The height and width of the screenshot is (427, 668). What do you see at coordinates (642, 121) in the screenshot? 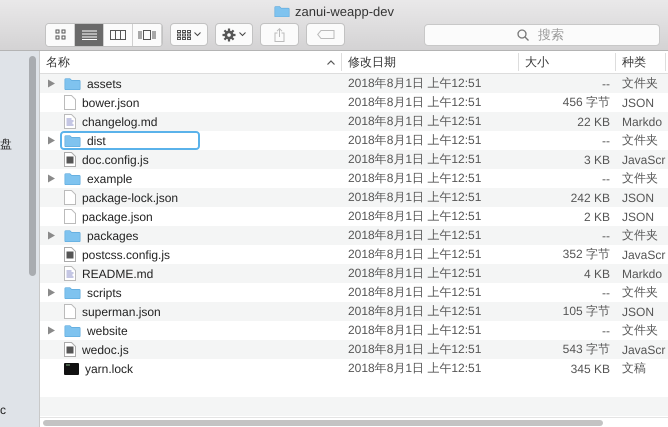
I see `kind-cell-text: Markdo` at bounding box center [642, 121].